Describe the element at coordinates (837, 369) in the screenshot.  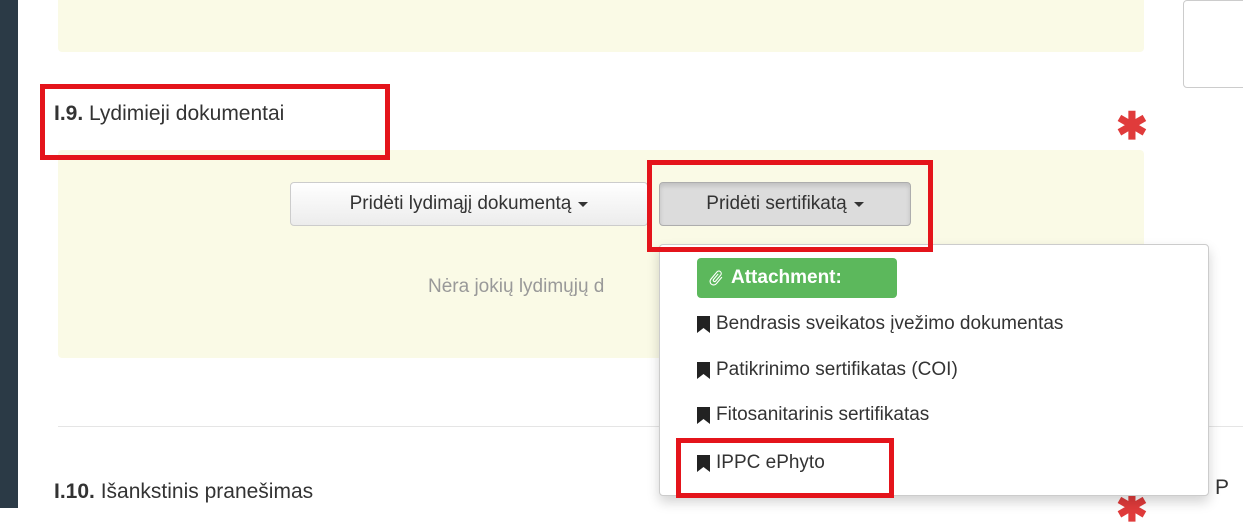
I see `dropdown-item-label: Patikrinimo sertifikatas (COI)` at that location.